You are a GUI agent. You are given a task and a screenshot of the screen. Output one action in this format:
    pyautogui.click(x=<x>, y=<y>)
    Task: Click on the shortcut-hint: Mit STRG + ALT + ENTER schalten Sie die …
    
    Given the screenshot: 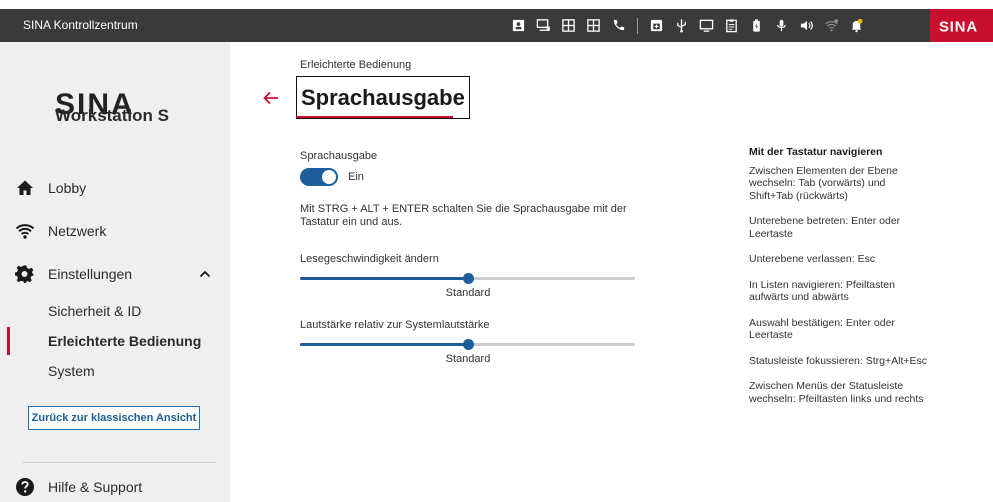 What is the action you would take?
    pyautogui.click(x=463, y=215)
    